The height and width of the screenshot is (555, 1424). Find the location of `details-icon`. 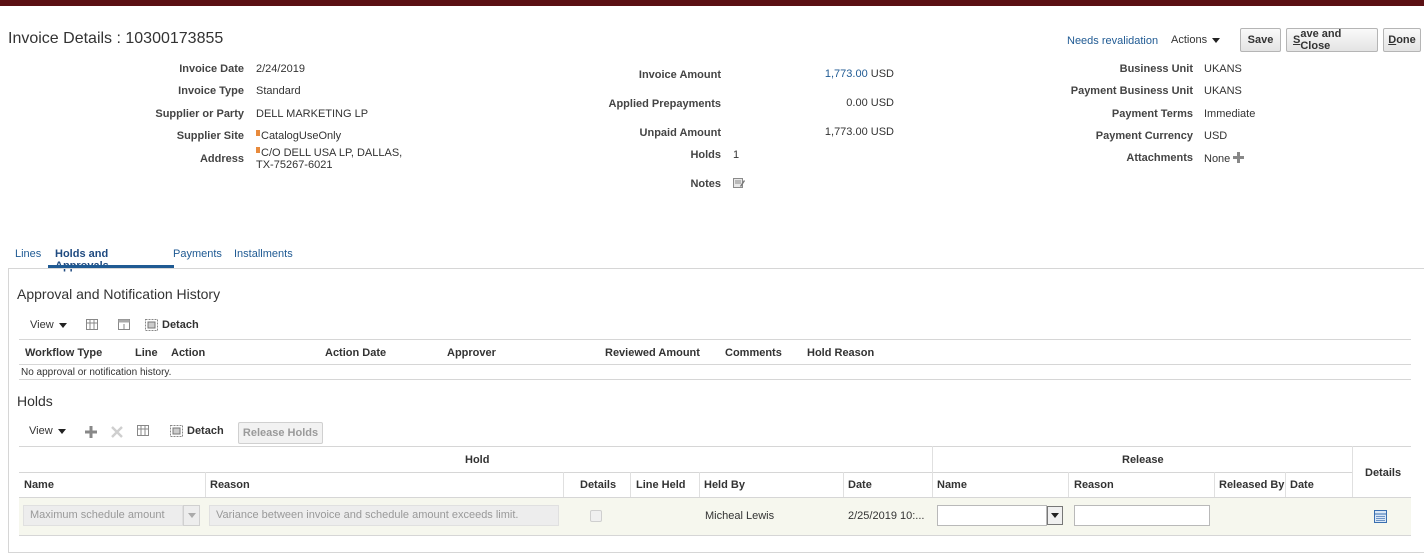

details-icon is located at coordinates (1380, 516).